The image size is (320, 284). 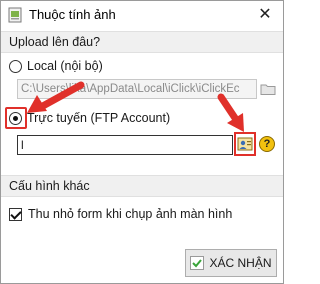 I want to click on window-title: Thuộc tính ảnh, so click(x=72, y=14).